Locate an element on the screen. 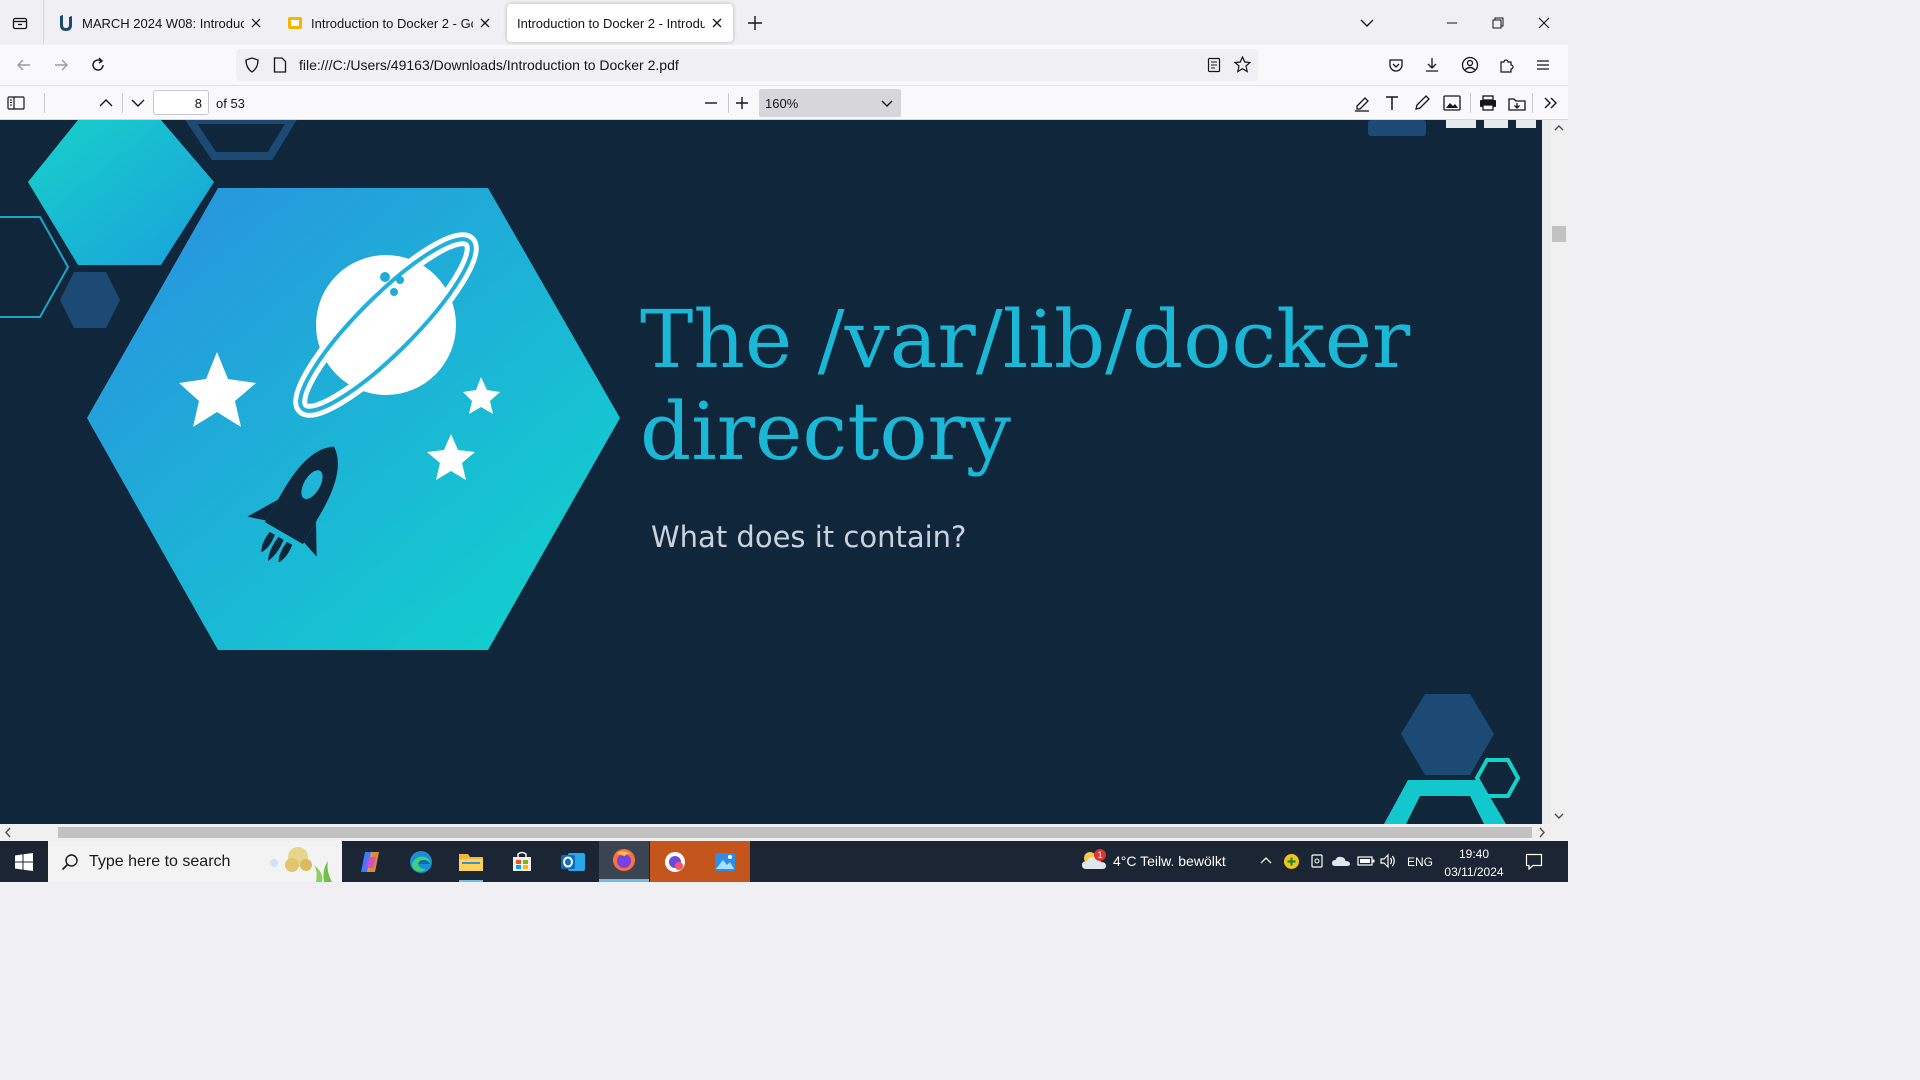 Image resolution: width=1920 pixels, height=1080 pixels. minimize-icon is located at coordinates (1452, 22).